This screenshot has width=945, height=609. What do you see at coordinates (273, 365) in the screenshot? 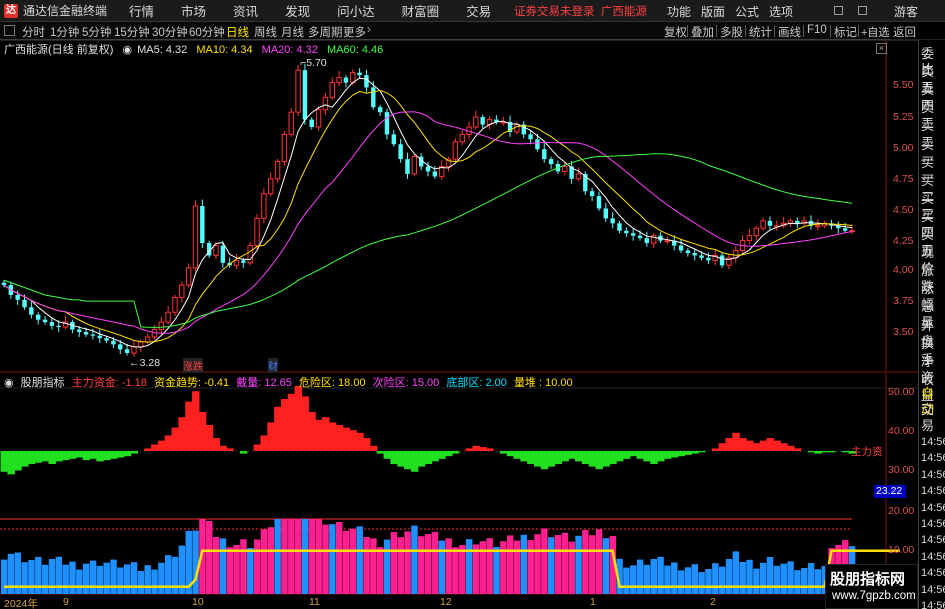
I see `event-tag-finance: 财` at bounding box center [273, 365].